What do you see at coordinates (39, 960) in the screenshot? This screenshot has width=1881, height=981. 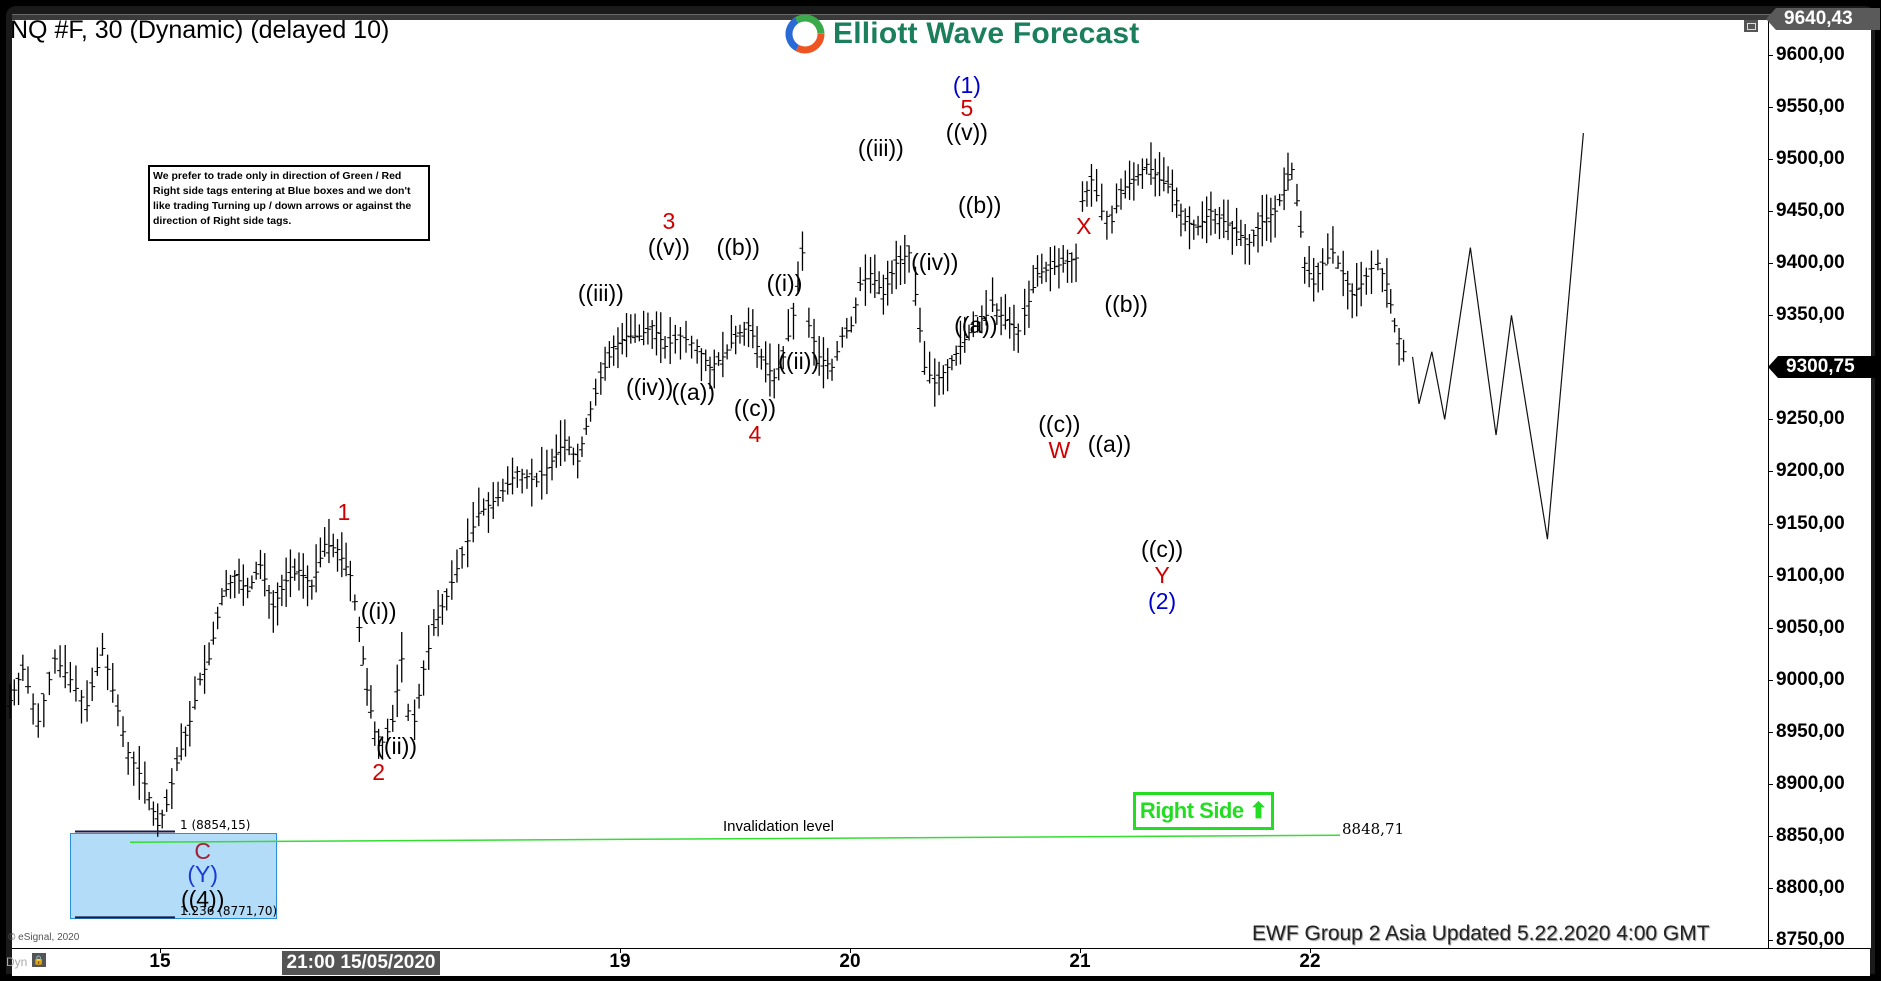 I see `lock-icon: 🔒` at bounding box center [39, 960].